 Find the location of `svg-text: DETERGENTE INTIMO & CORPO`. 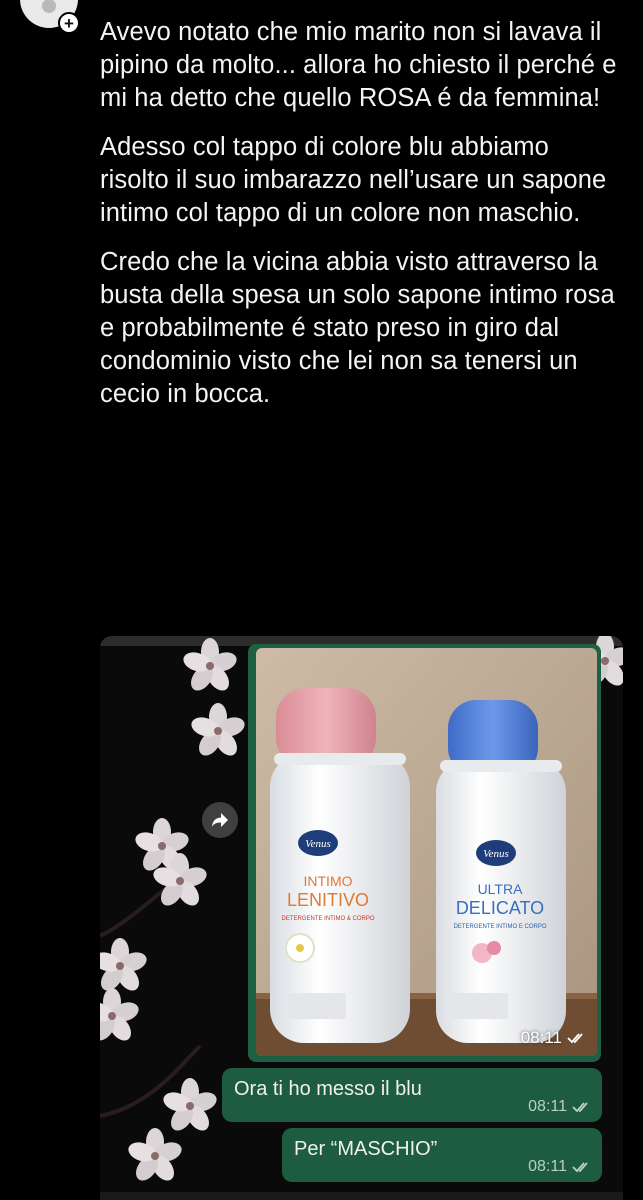

svg-text: DETERGENTE INTIMO & CORPO is located at coordinates (327, 919).